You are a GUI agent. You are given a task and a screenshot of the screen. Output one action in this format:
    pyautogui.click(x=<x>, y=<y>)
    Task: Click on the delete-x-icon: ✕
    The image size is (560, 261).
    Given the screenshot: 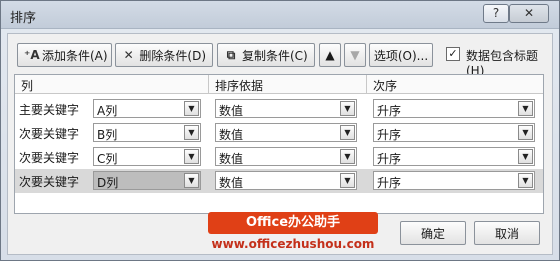 What is the action you would take?
    pyautogui.click(x=128, y=55)
    